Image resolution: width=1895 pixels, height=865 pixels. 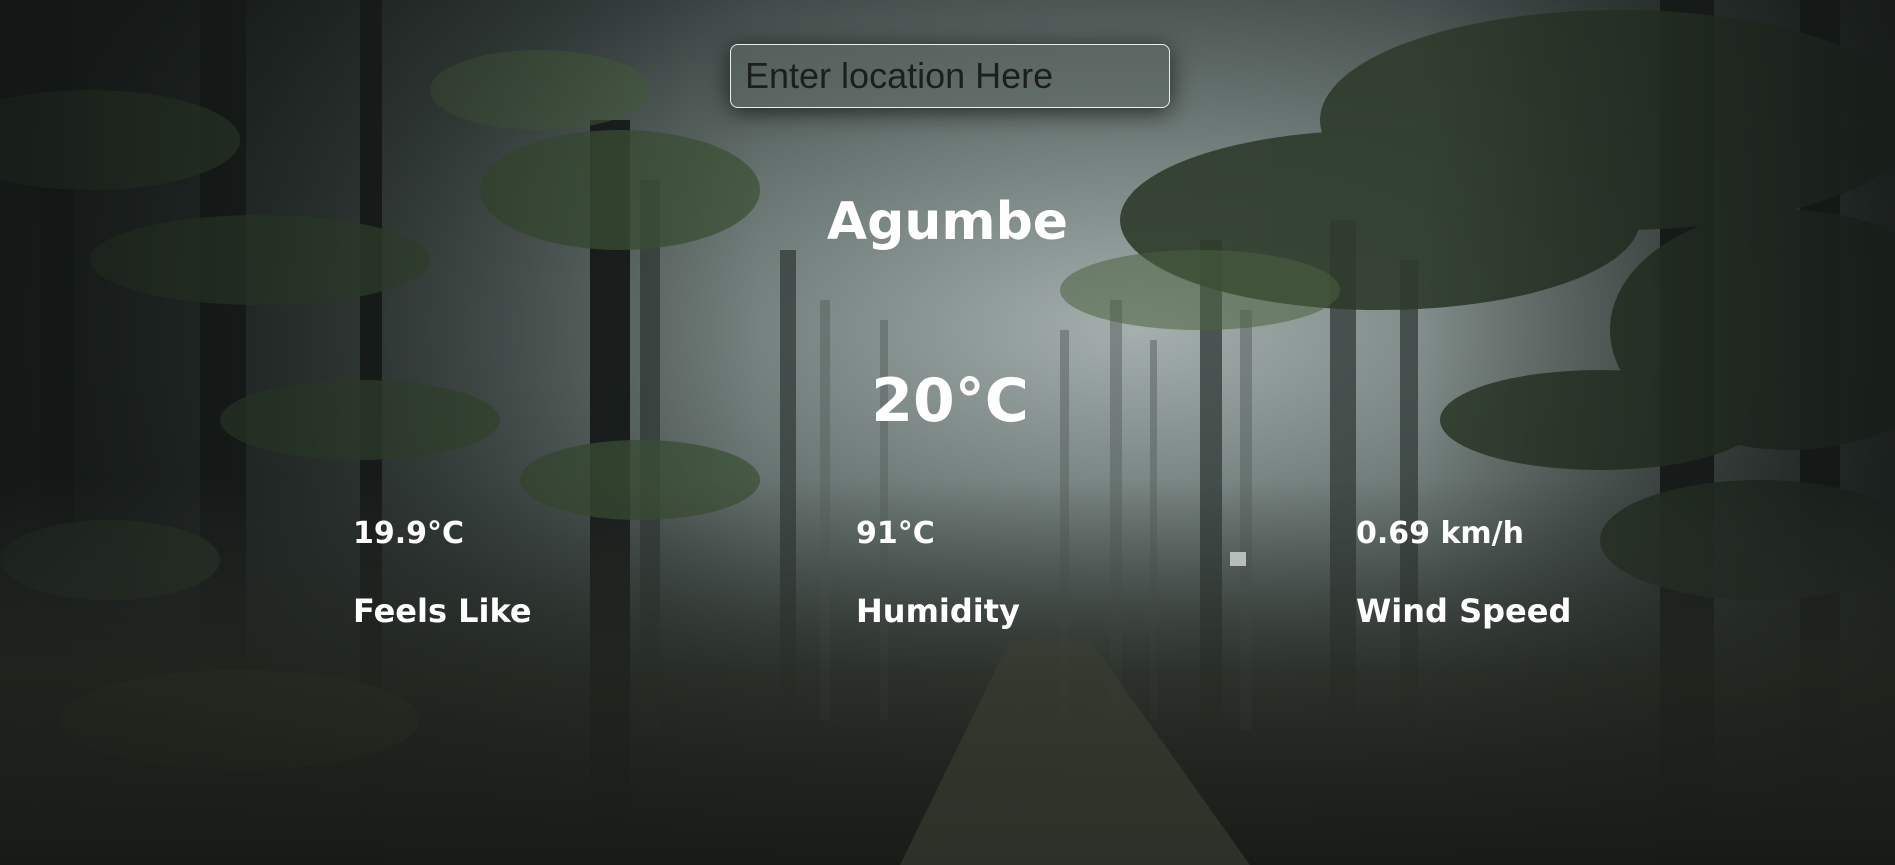 I want to click on location-search-input, so click(x=950, y=76).